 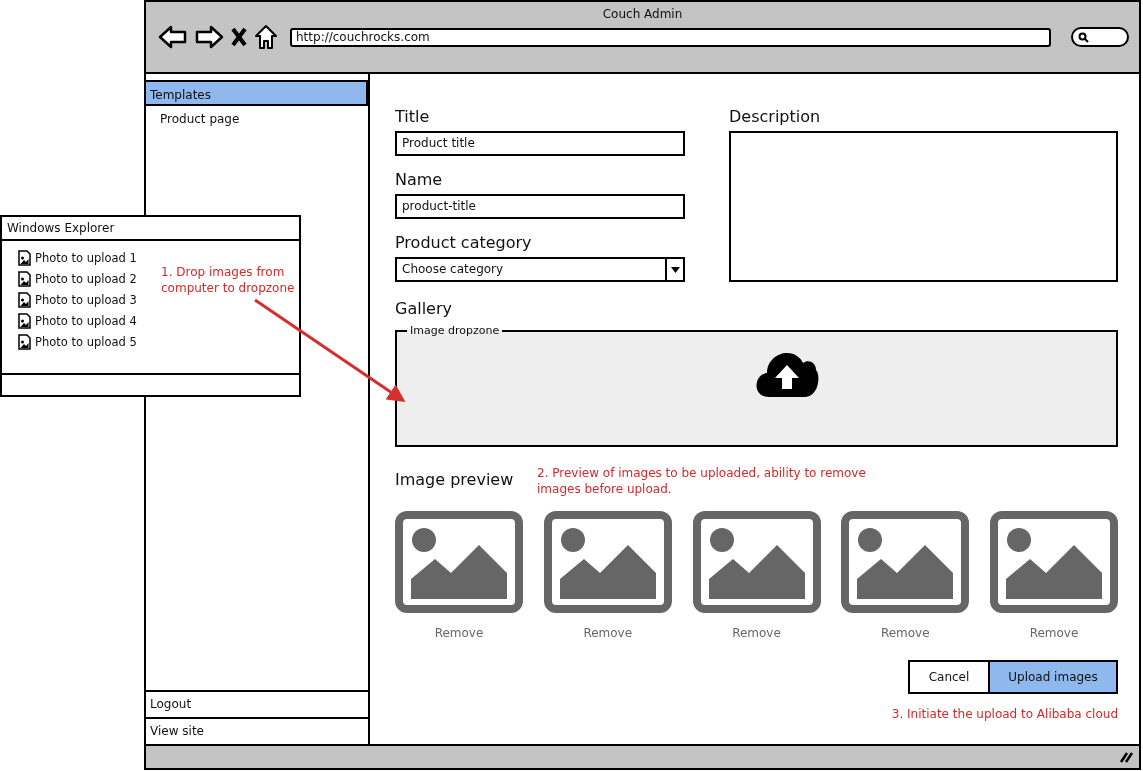 I want to click on field-label: Product category, so click(x=464, y=243).